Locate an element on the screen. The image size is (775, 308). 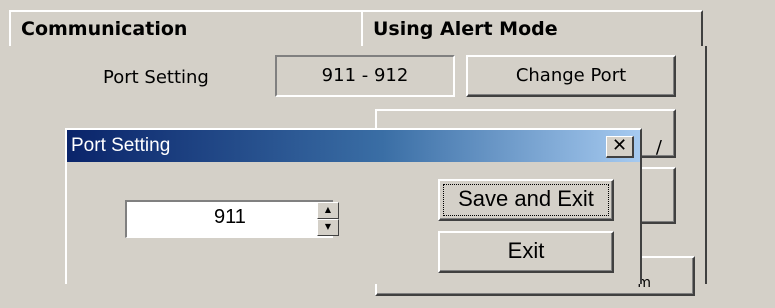
exit-button: Exit is located at coordinates (526, 252).